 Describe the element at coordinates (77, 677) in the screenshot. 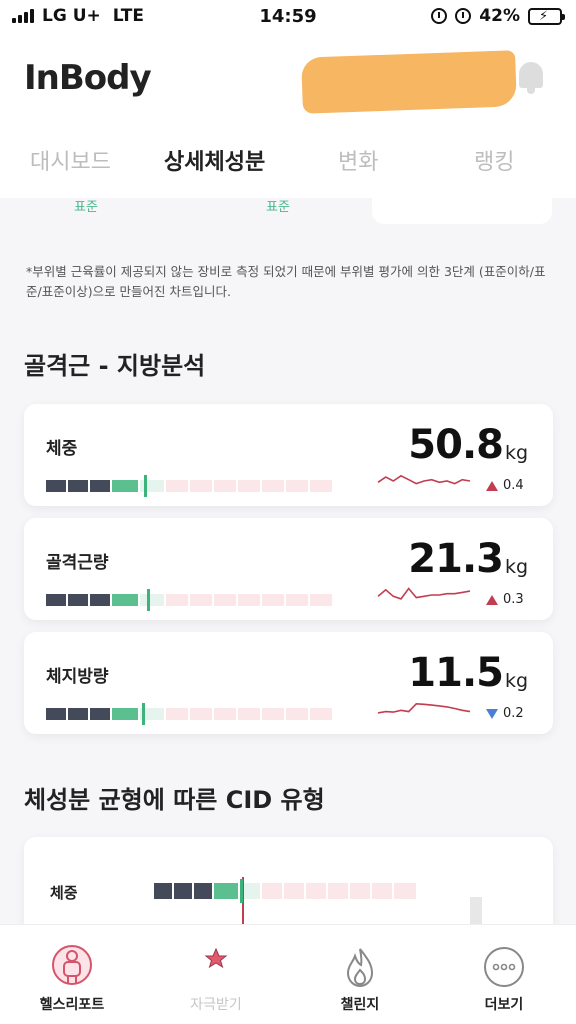

I see `metric-label: 체지방량` at that location.